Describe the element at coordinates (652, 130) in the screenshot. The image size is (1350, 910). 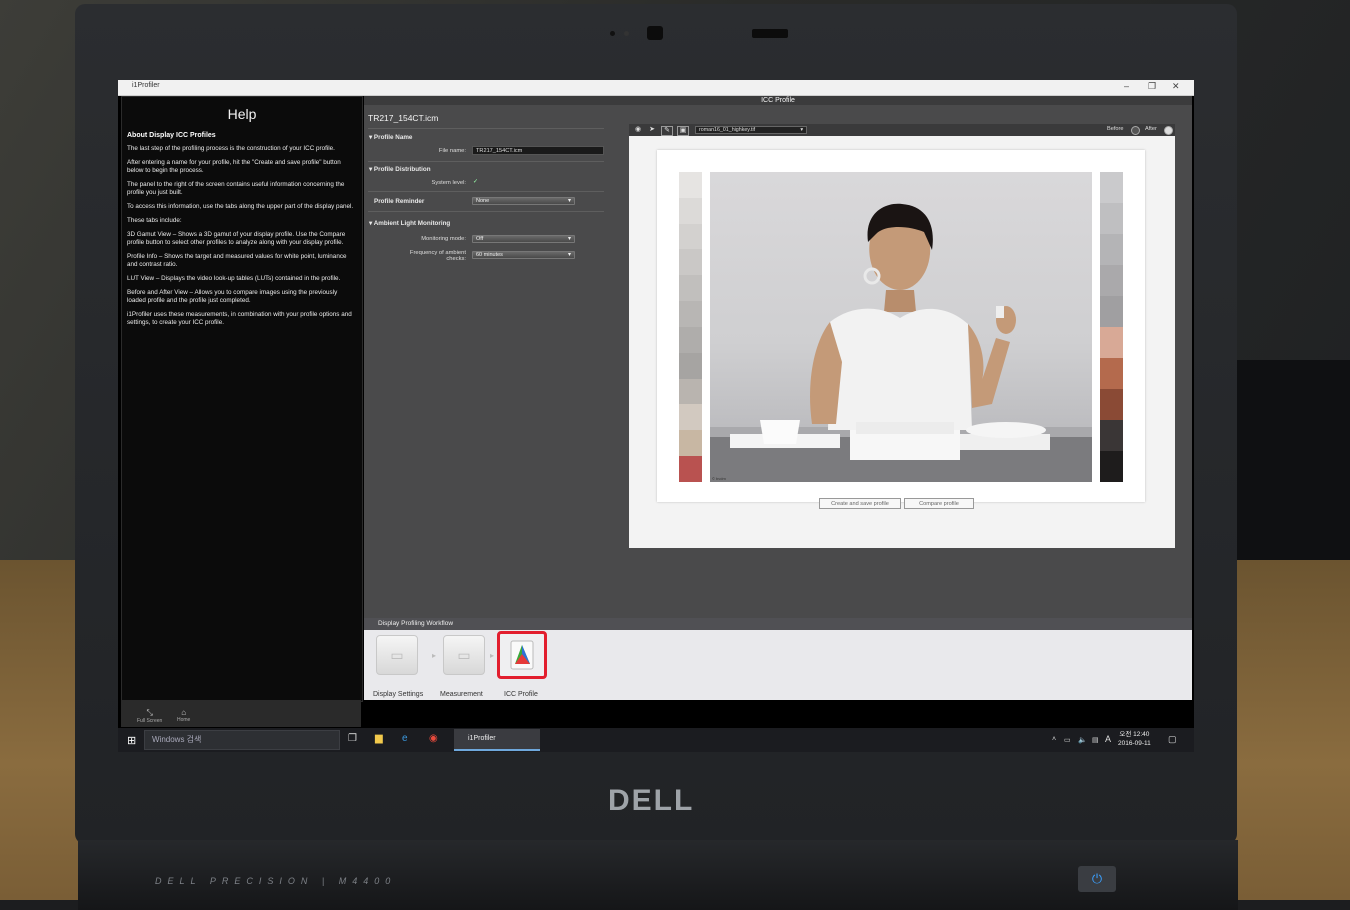
I see `pointer-icon: ➤` at that location.